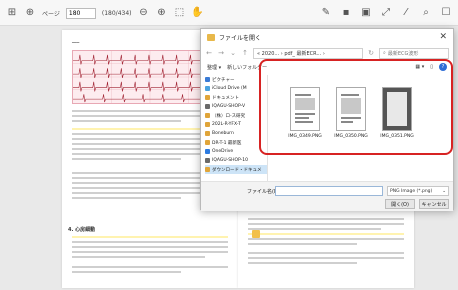 This screenshot has height=290, width=458. I want to click on viewer-toolbar: ⊞ ⊕ ページ (180/434) ⊖ ⊕ ⬚ ✋ ✎ ▪ ▣ ⤢ ⁄ ⌕ ☐, so click(229, 13).